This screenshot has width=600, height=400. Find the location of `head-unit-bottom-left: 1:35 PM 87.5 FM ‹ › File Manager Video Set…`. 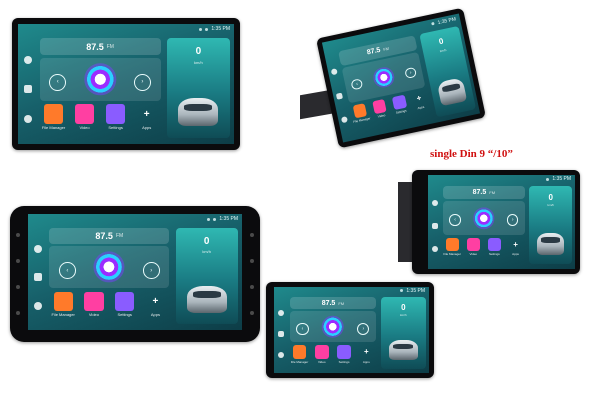

head-unit-bottom-left: 1:35 PM 87.5 FM ‹ › File Manager Video Set… is located at coordinates (135, 274).